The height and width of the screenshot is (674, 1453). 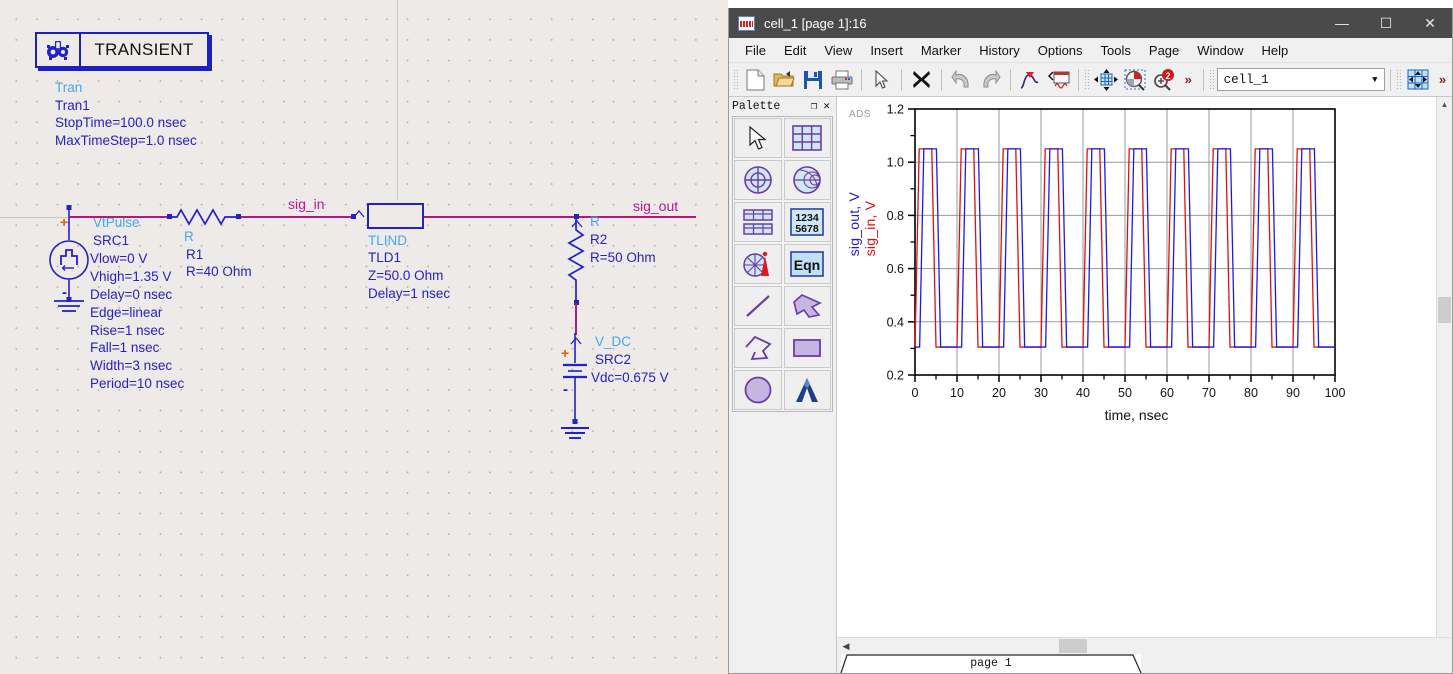 What do you see at coordinates (957, 393) in the screenshot?
I see `x-tick-label: 10` at bounding box center [957, 393].